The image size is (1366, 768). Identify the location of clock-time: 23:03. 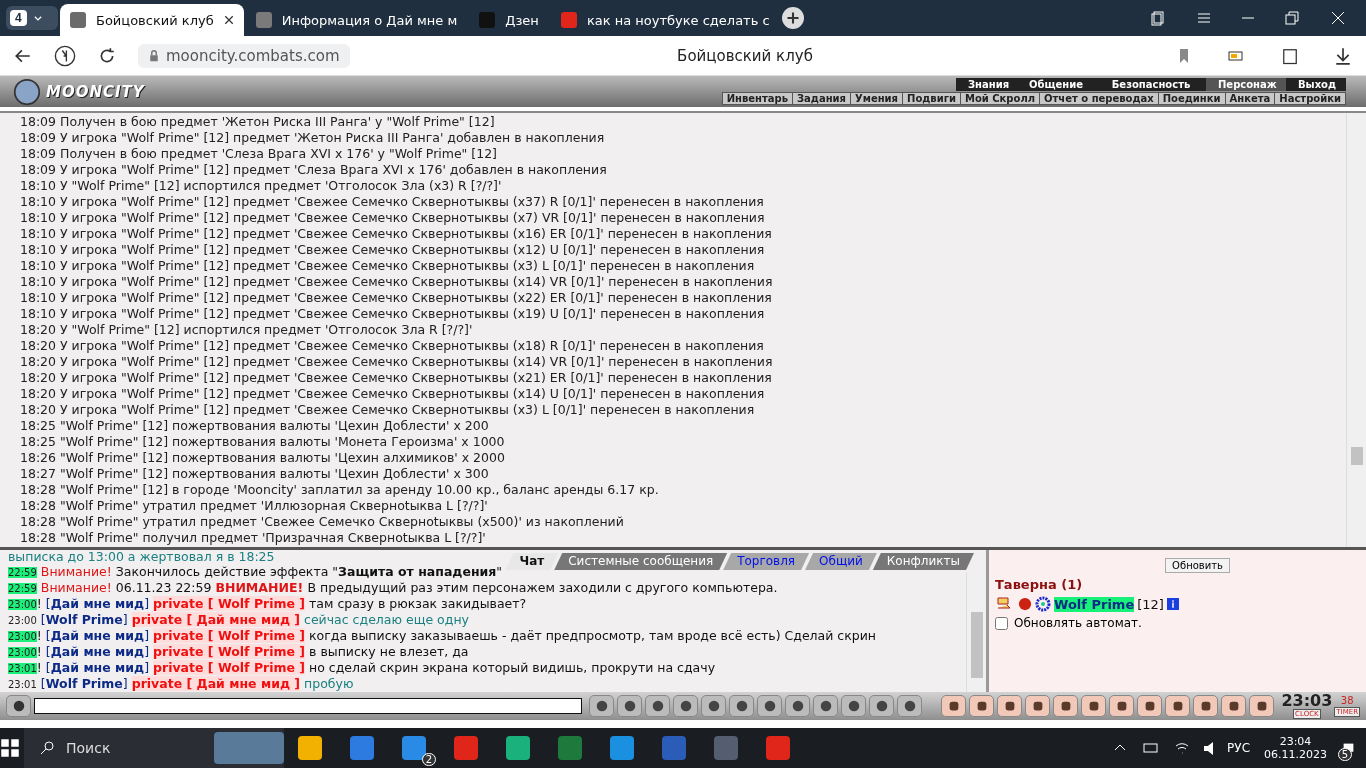
(1307, 701).